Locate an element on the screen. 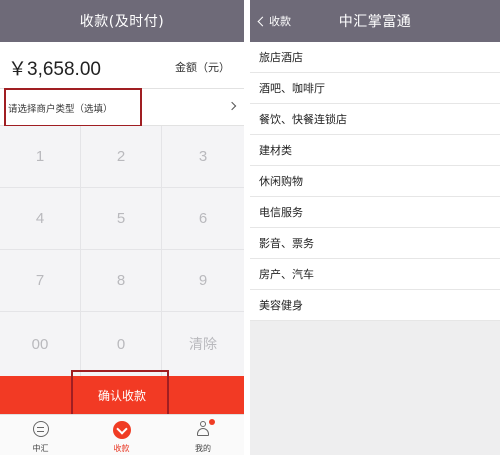 This screenshot has height=455, width=500. merchant-highlight-box is located at coordinates (73, 107).